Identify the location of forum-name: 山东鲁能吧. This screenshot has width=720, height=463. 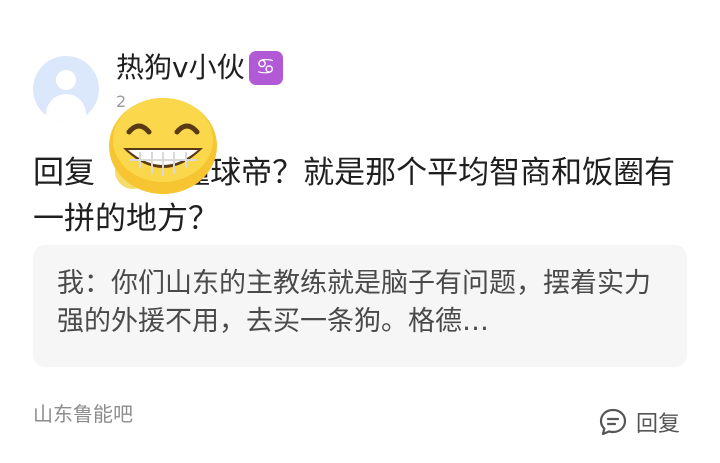
(83, 412).